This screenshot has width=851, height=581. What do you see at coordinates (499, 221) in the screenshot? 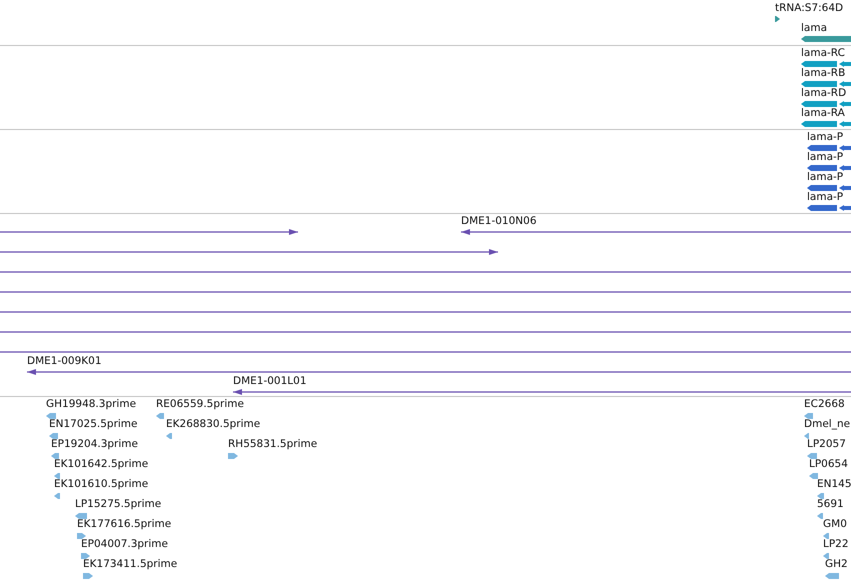
I see `feature-label: DME1-010N06` at bounding box center [499, 221].